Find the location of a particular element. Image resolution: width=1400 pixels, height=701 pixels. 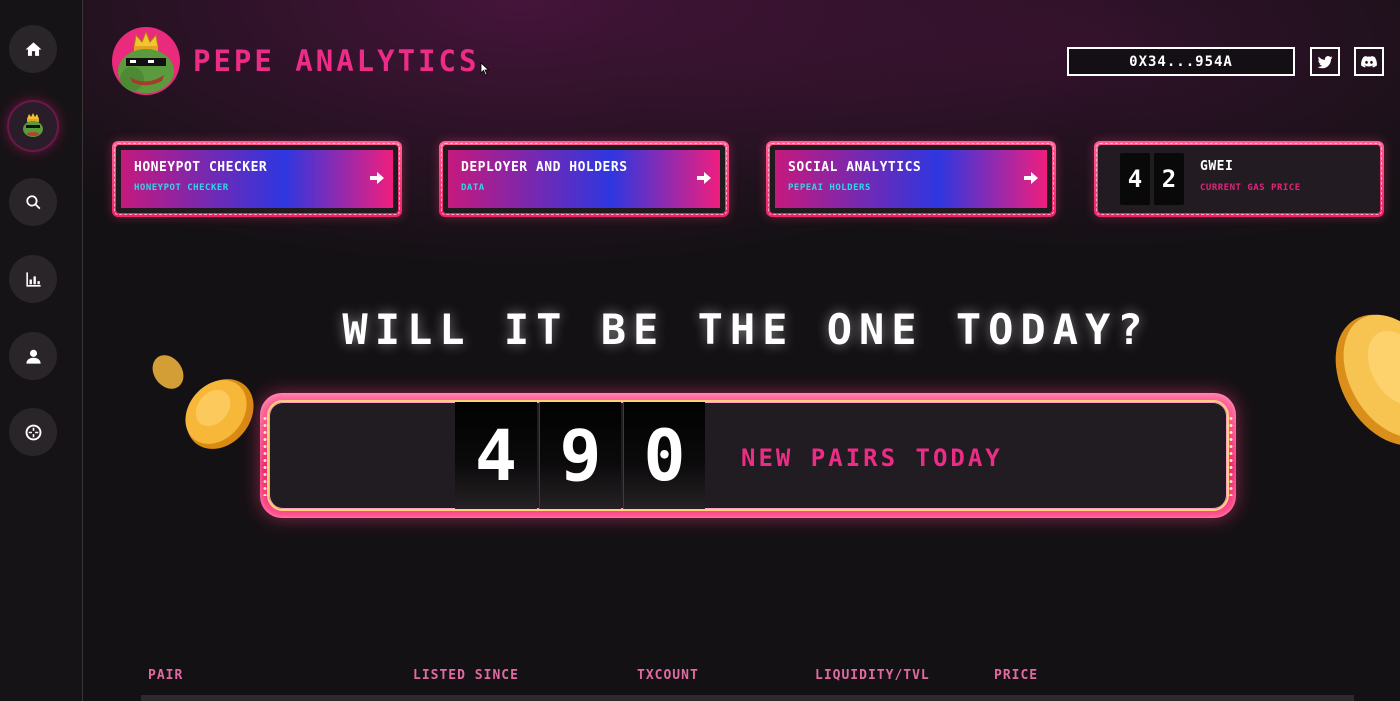

new-pairs-counter: 4 9 0 NEW PAIRS TODAY is located at coordinates (748, 455).